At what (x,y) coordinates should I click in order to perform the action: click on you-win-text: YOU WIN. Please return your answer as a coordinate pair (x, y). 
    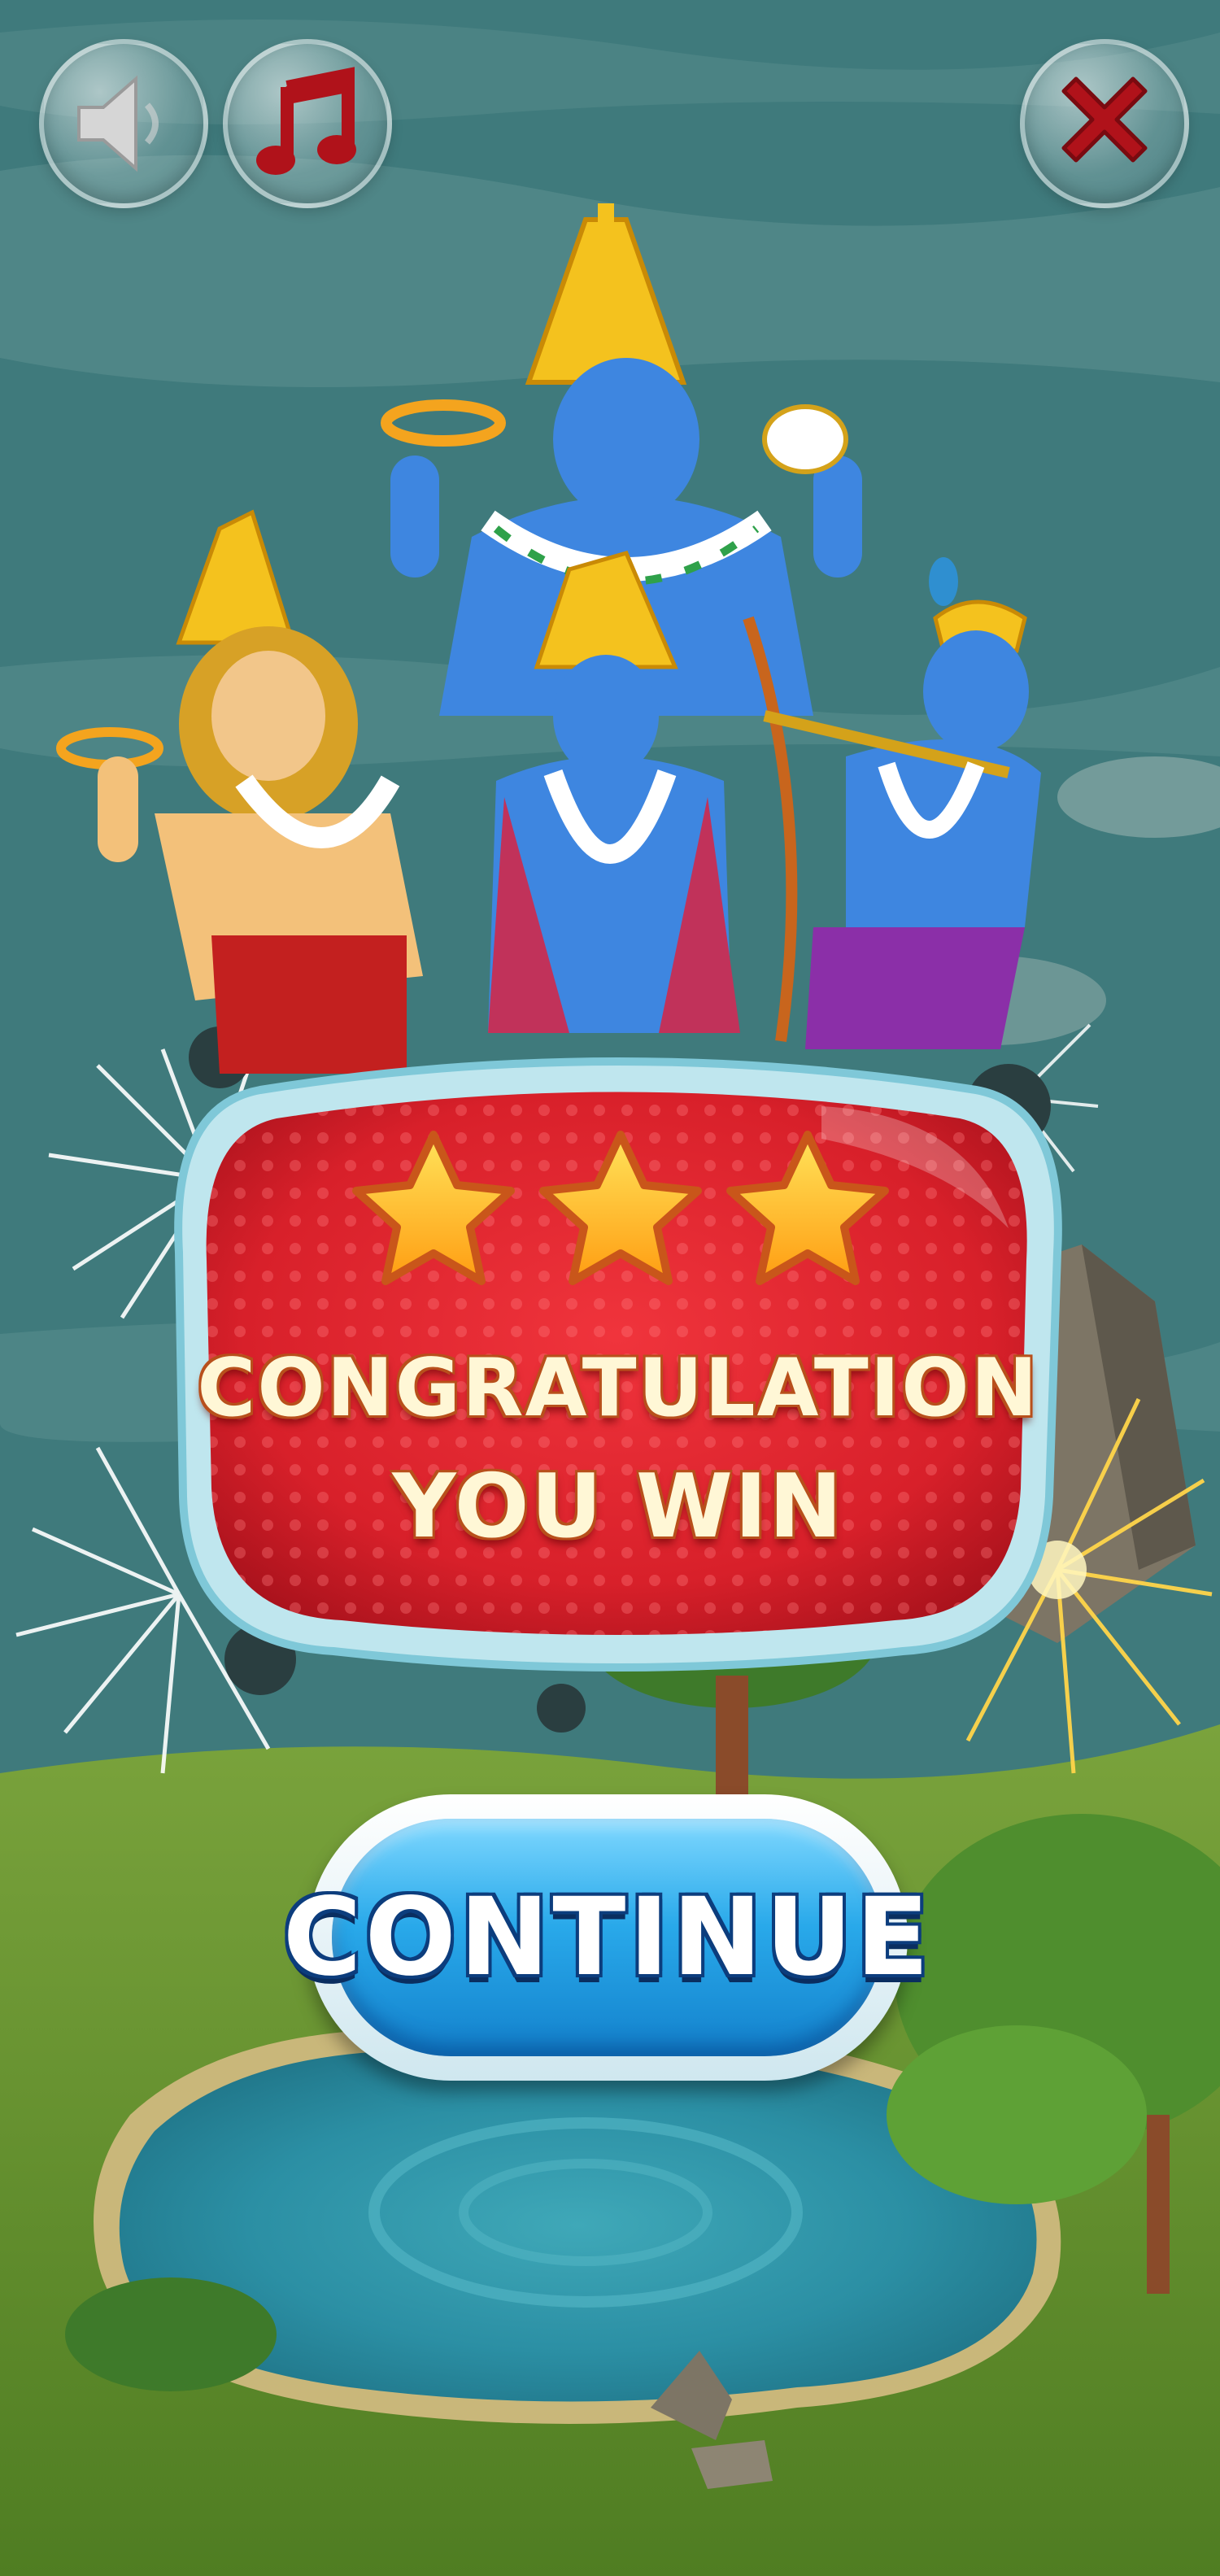
    Looking at the image, I should click on (618, 1507).